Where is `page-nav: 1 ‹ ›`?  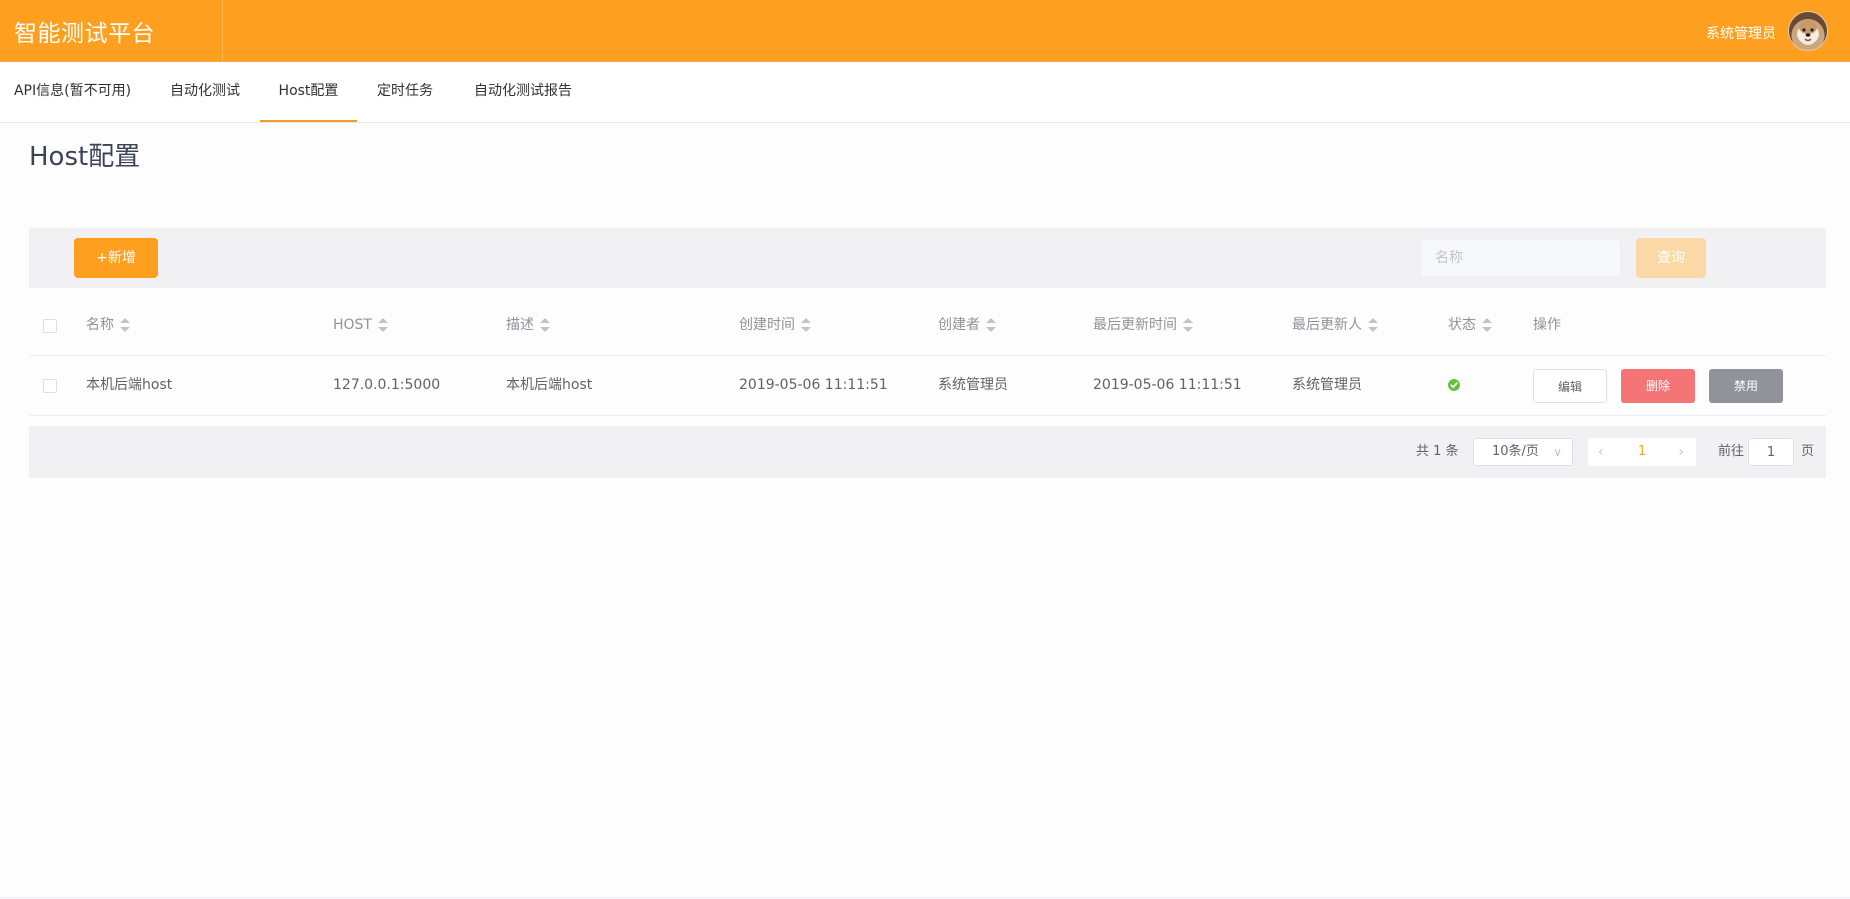 page-nav: 1 ‹ › is located at coordinates (1642, 452).